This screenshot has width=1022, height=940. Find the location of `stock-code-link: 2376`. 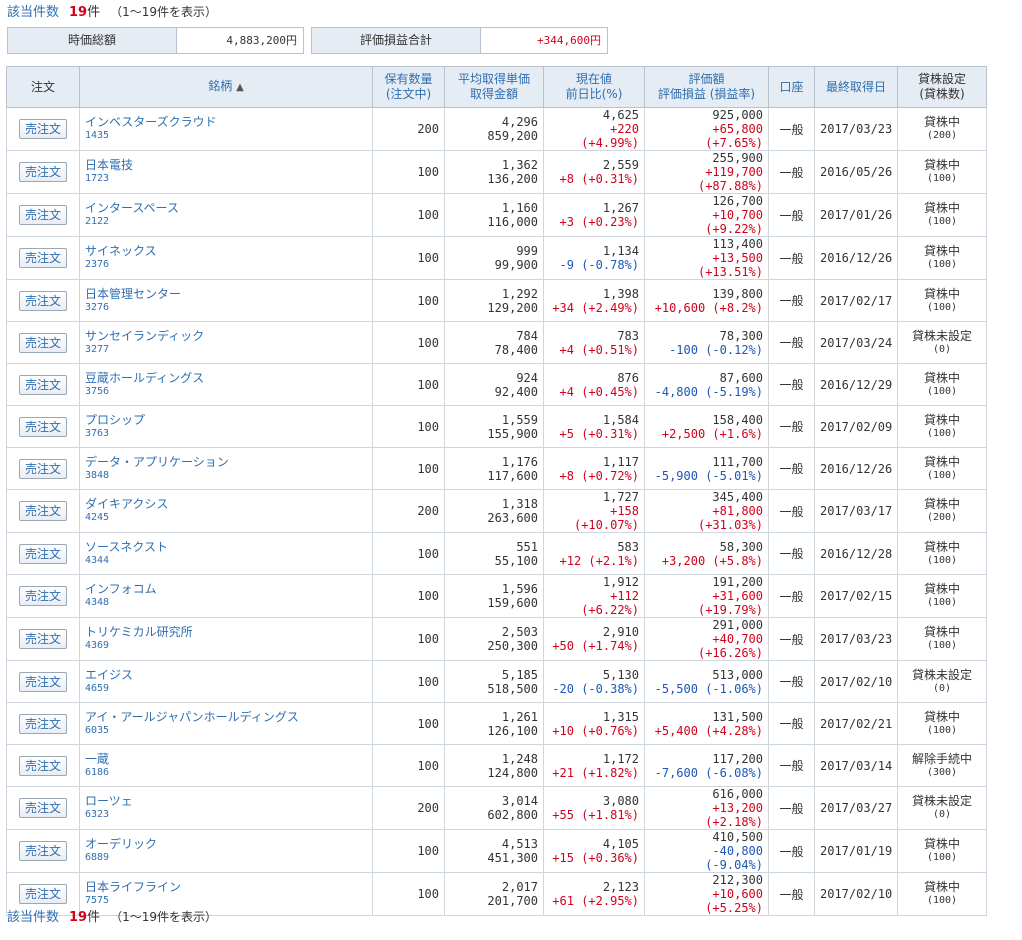

stock-code-link: 2376 is located at coordinates (226, 265).